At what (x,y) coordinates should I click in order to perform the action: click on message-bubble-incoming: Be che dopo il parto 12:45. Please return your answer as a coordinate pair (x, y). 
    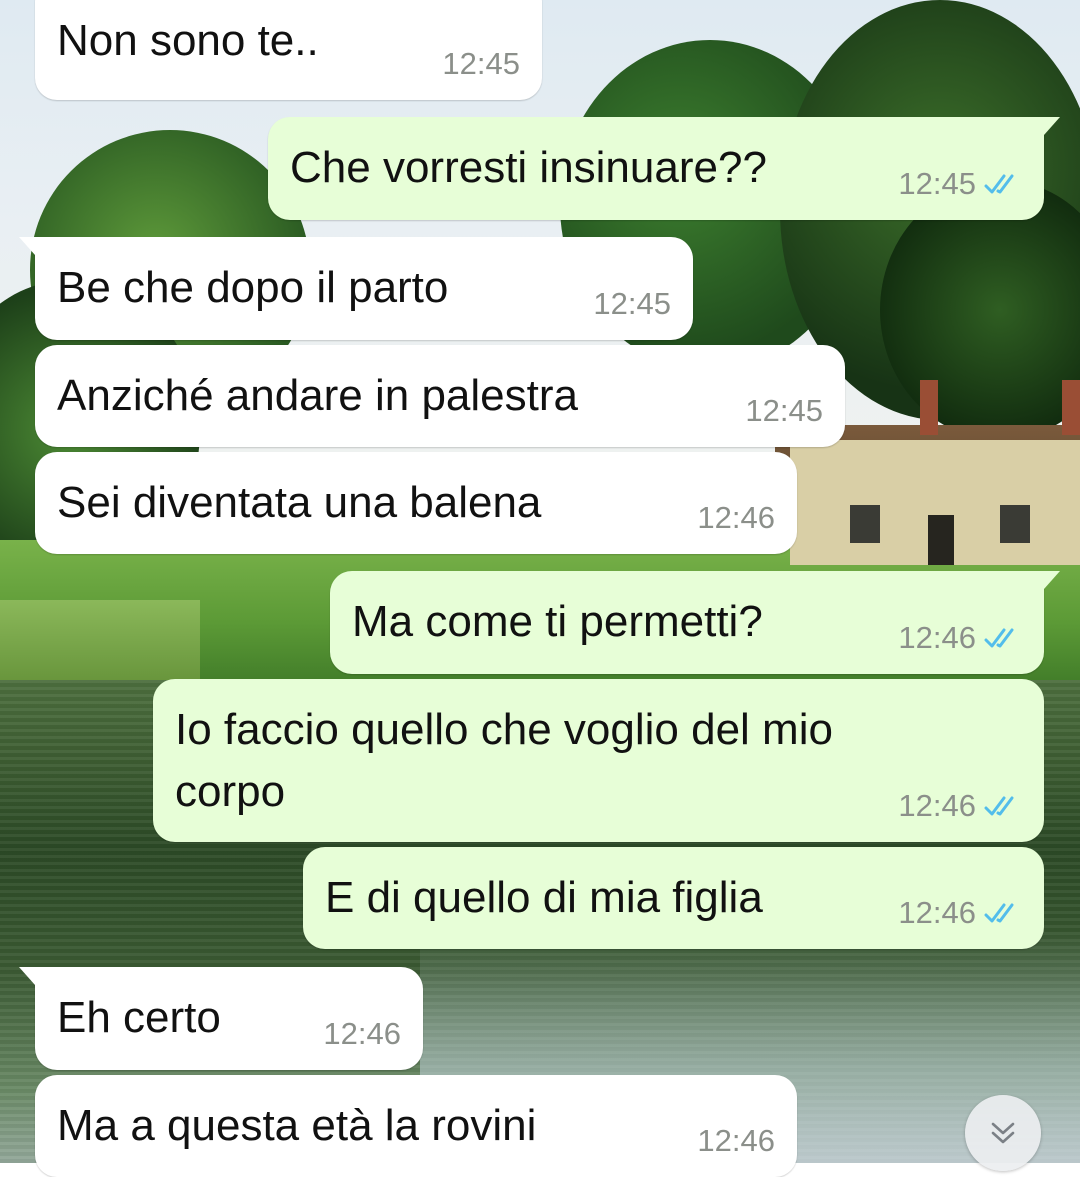
    Looking at the image, I should click on (356, 288).